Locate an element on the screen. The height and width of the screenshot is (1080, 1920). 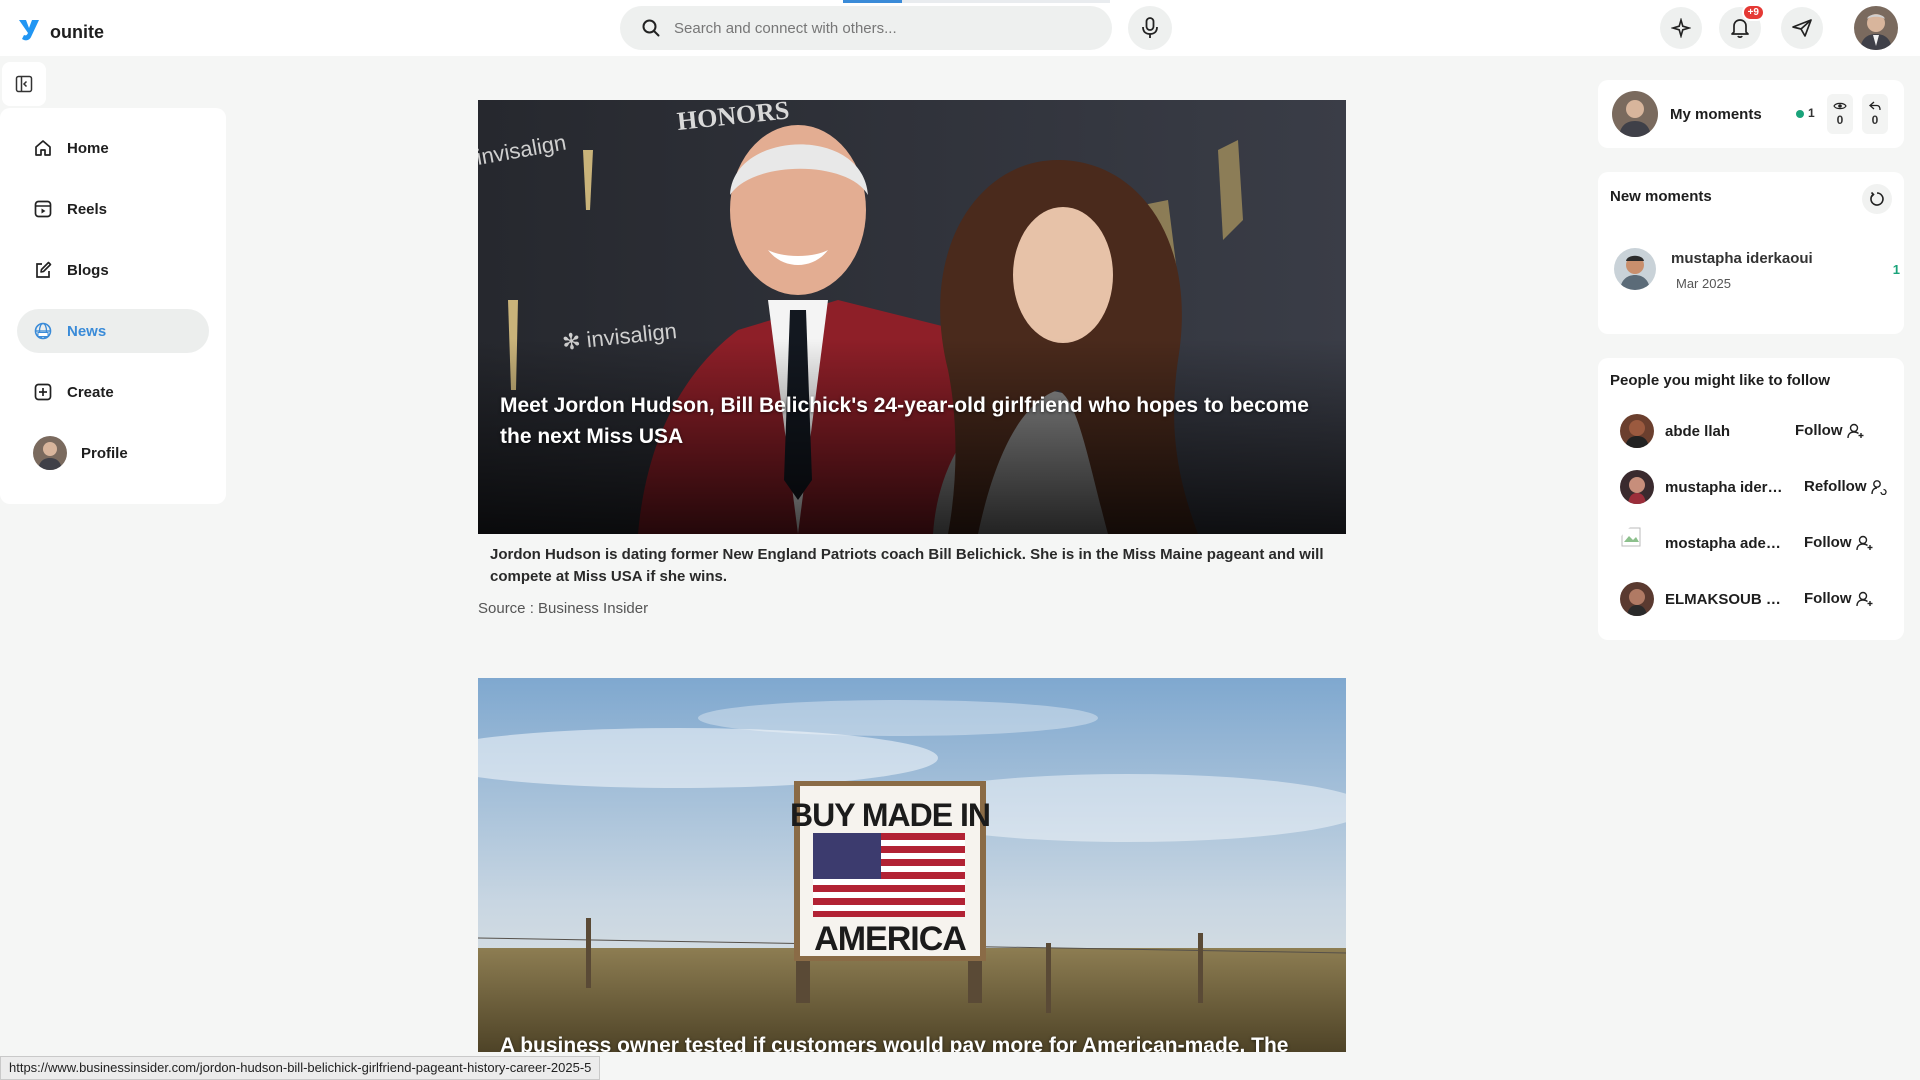
views-stat: 0 is located at coordinates (1840, 114).